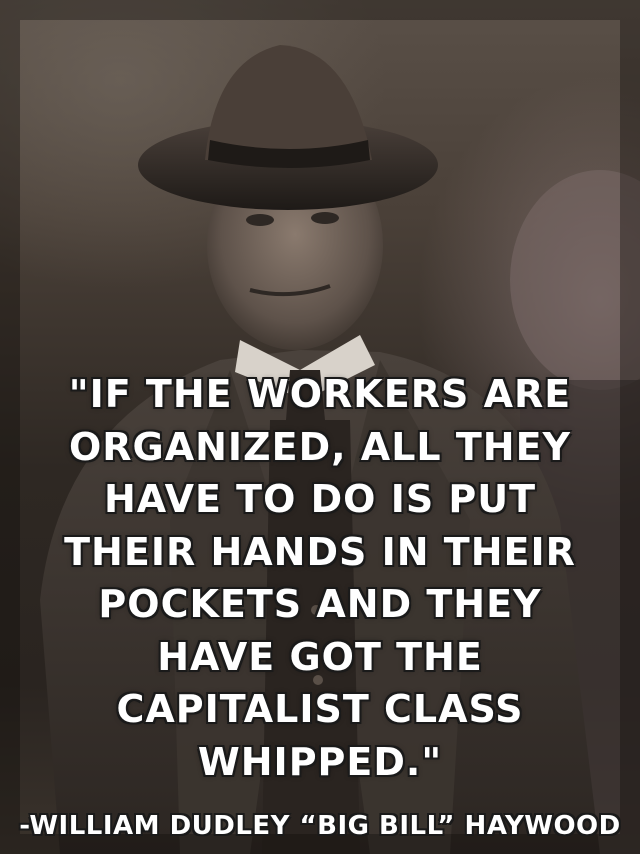 The image size is (640, 854). Describe the element at coordinates (320, 709) in the screenshot. I see `quote-line: CAPITALIST CLASS` at that location.